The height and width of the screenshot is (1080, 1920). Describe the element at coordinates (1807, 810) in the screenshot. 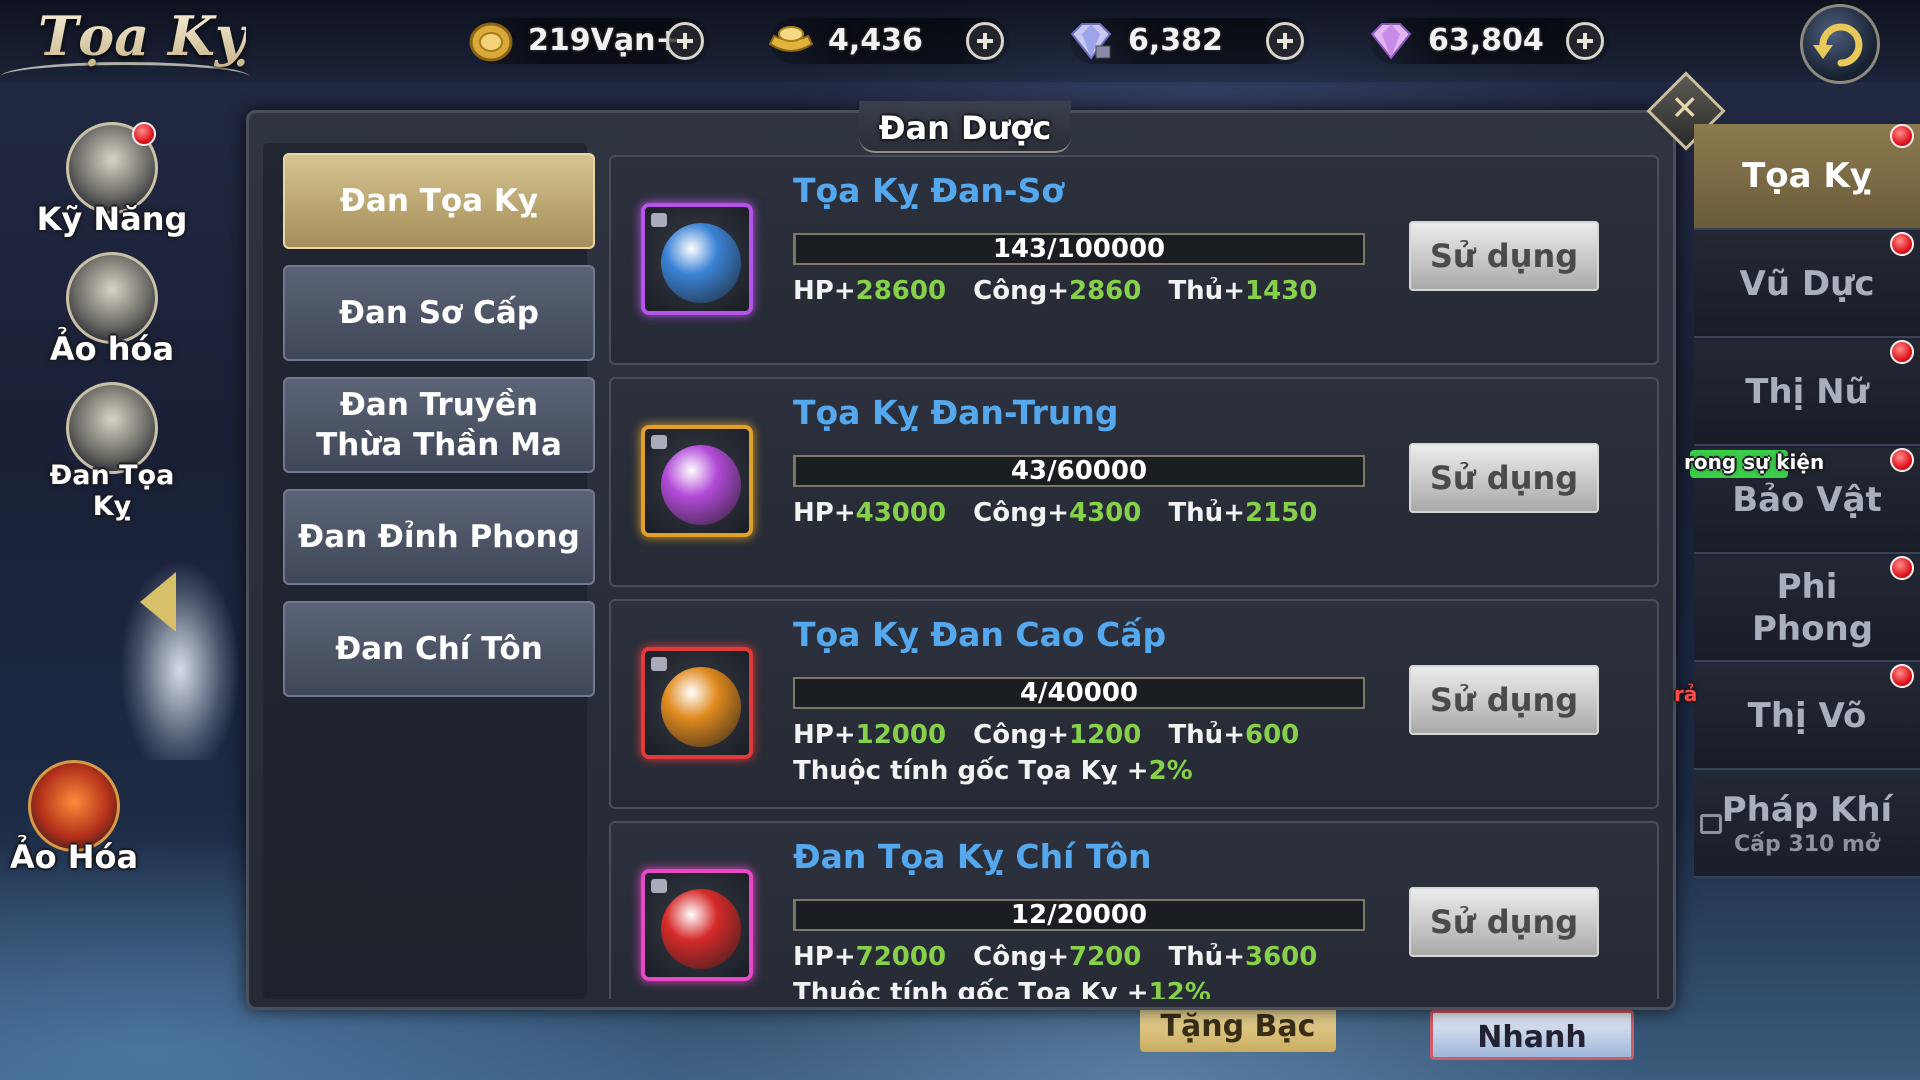

I see `right-tab-label: Pháp Khí` at that location.